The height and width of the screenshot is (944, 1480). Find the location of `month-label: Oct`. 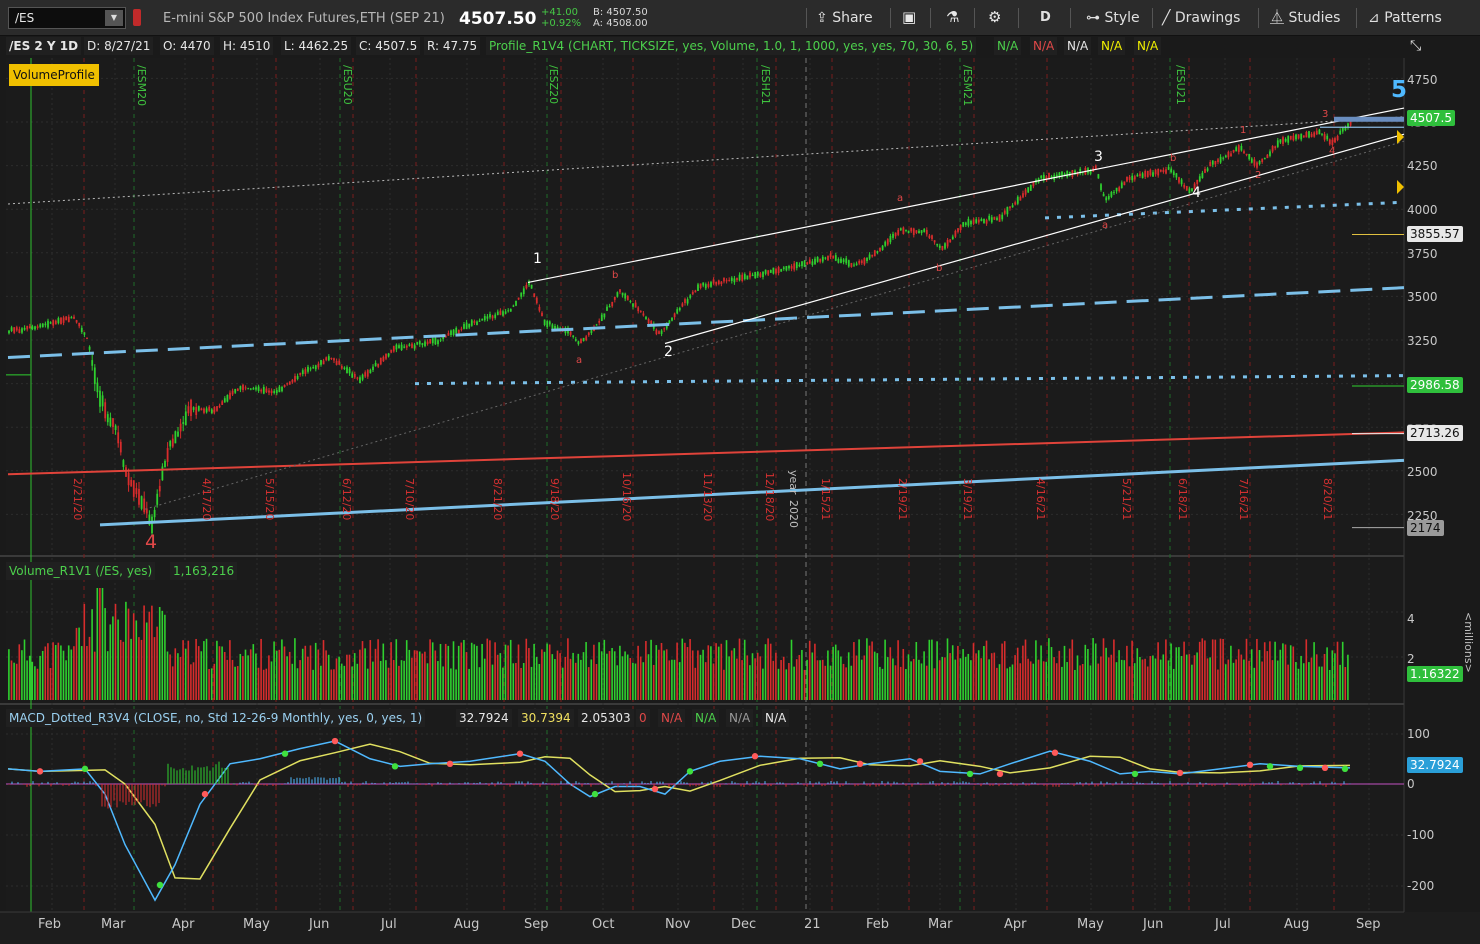

month-label: Oct is located at coordinates (603, 924).